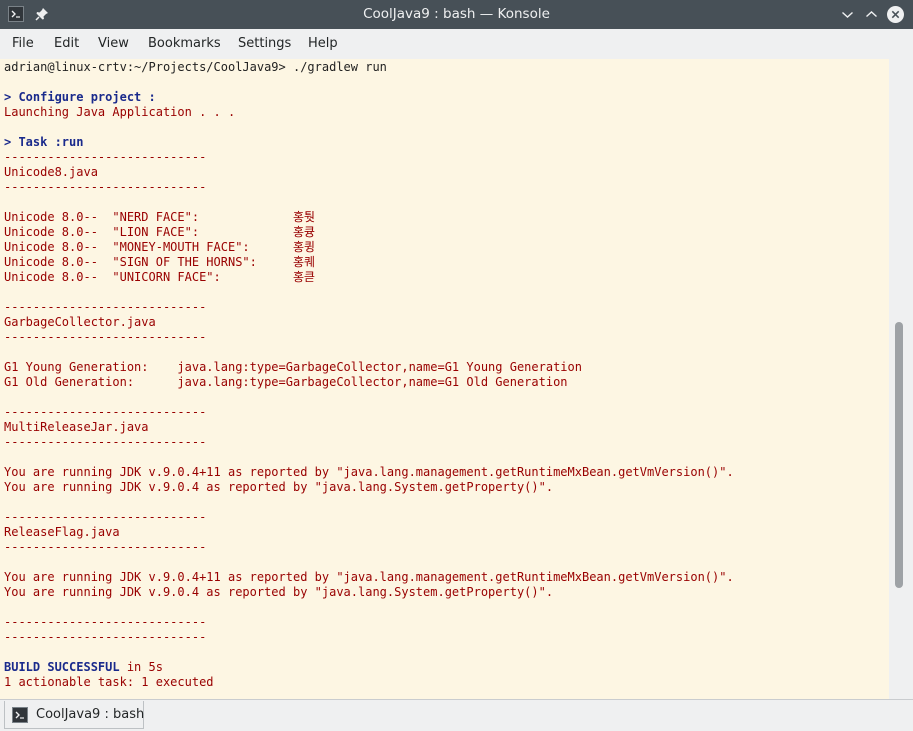  Describe the element at coordinates (160, 262) in the screenshot. I see `terminal-line: Unicode 8.0-- "SIGN OF THE HORNS": 홍퀘` at that location.